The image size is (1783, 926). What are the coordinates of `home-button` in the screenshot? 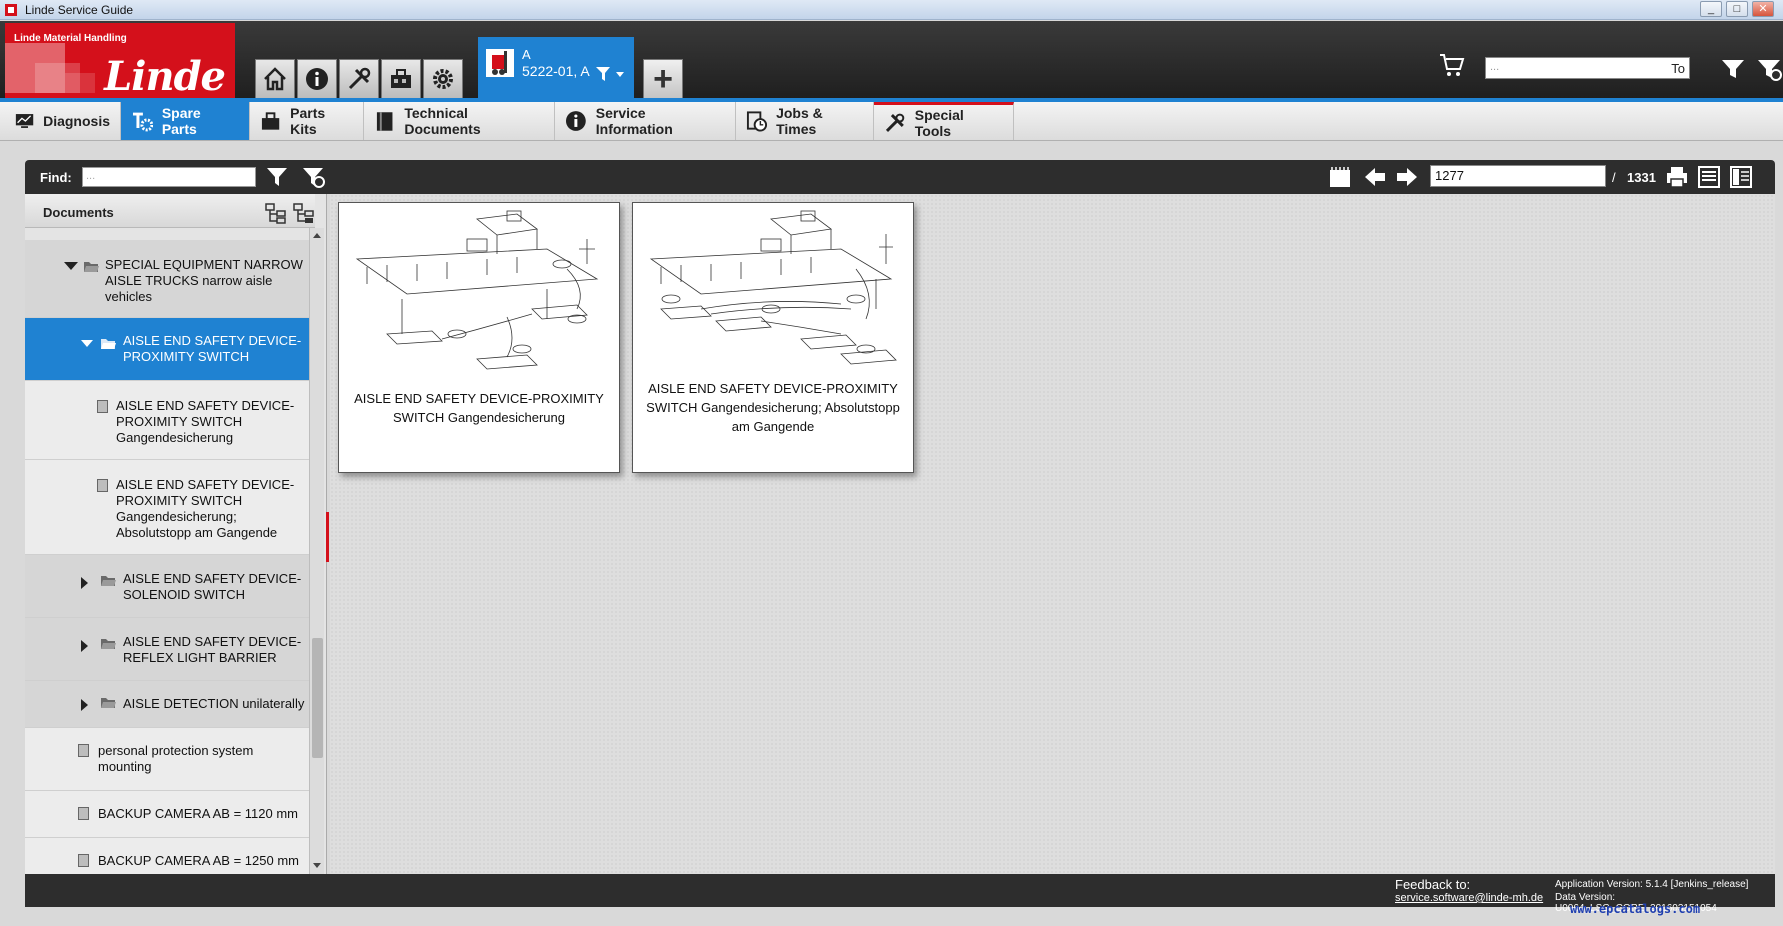 It's located at (275, 79).